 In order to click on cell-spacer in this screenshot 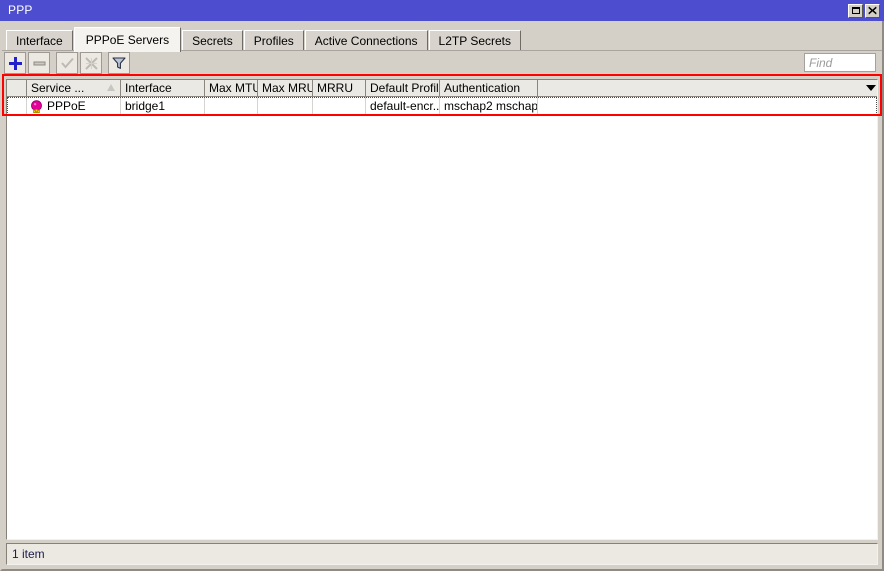, I will do `click(707, 106)`.